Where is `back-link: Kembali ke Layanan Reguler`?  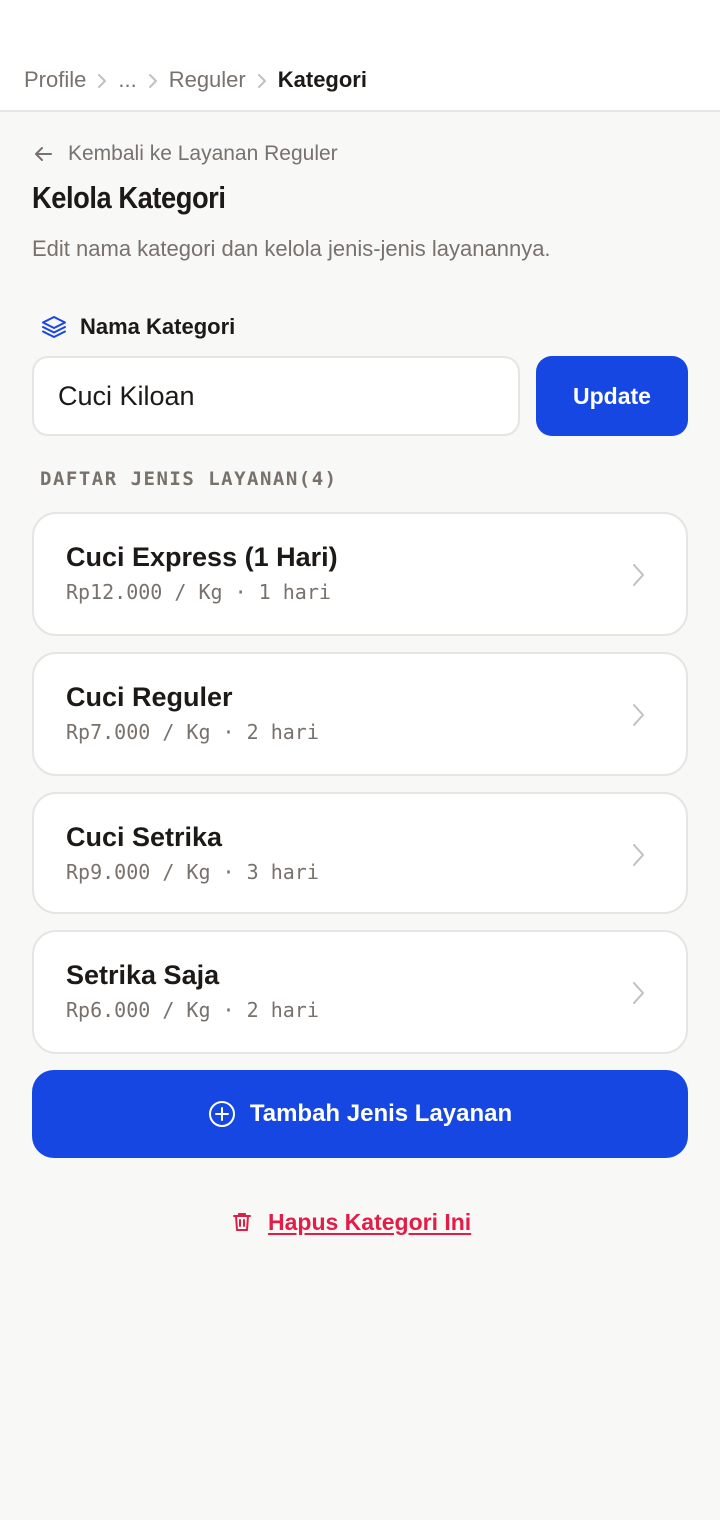 back-link: Kembali ke Layanan Reguler is located at coordinates (185, 154).